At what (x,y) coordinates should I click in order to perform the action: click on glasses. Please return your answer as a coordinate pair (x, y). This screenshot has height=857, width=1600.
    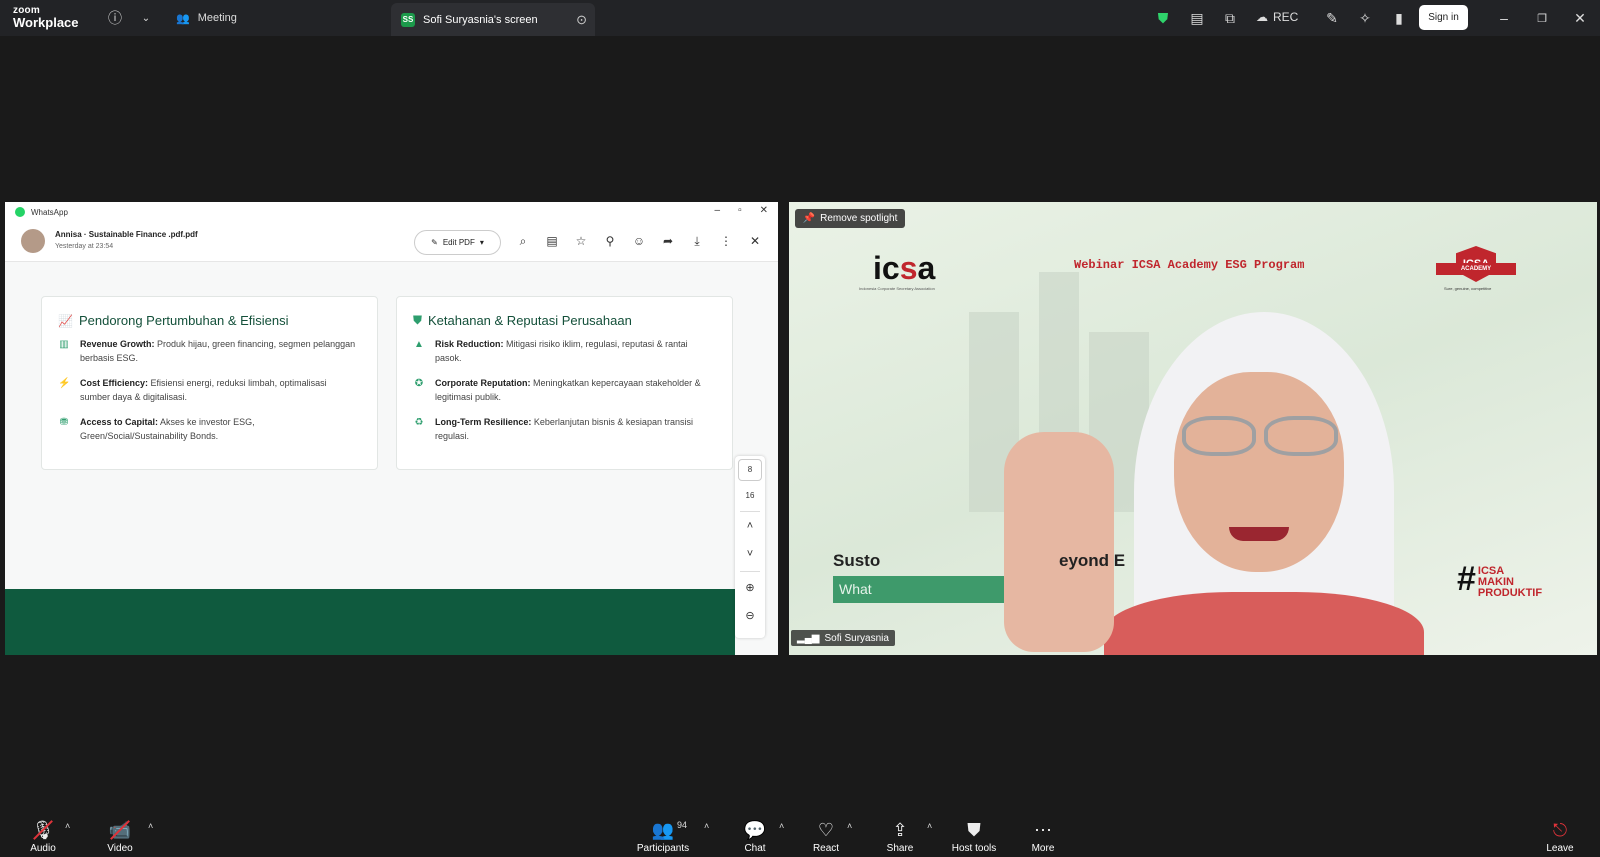
    Looking at the image, I should click on (1260, 436).